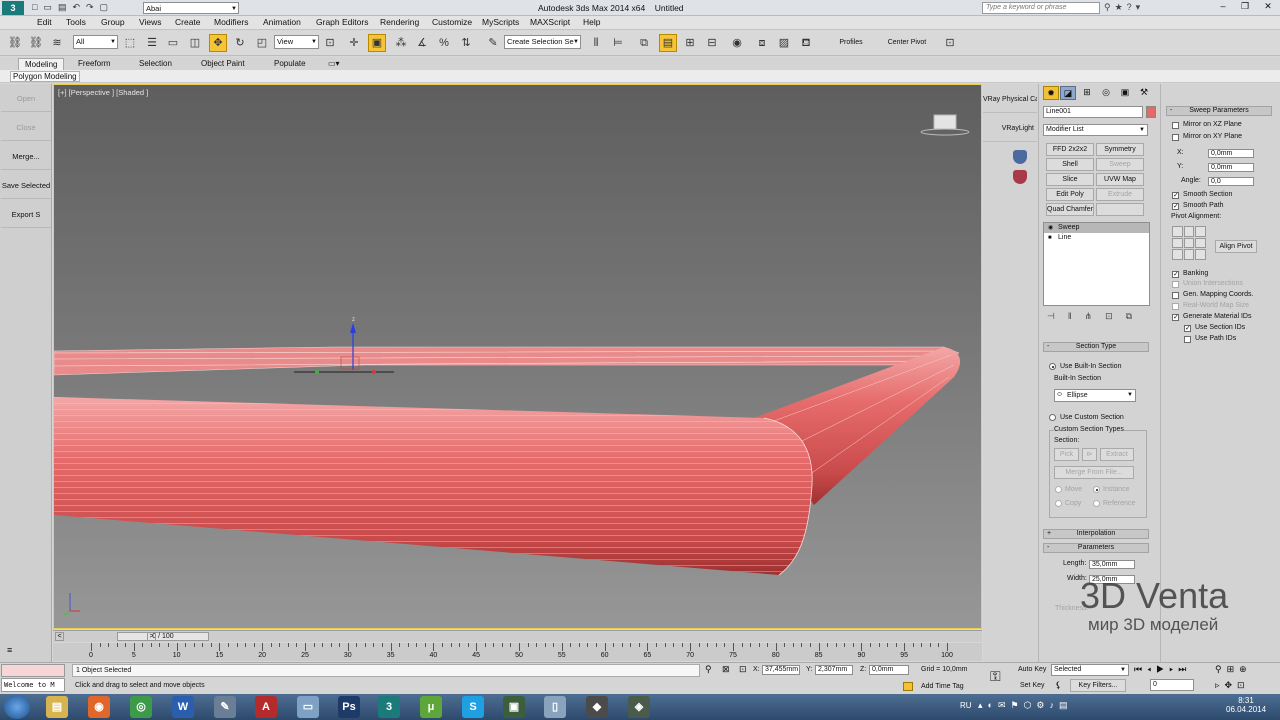  Describe the element at coordinates (1058, 503) in the screenshot. I see `copy-radio` at that location.